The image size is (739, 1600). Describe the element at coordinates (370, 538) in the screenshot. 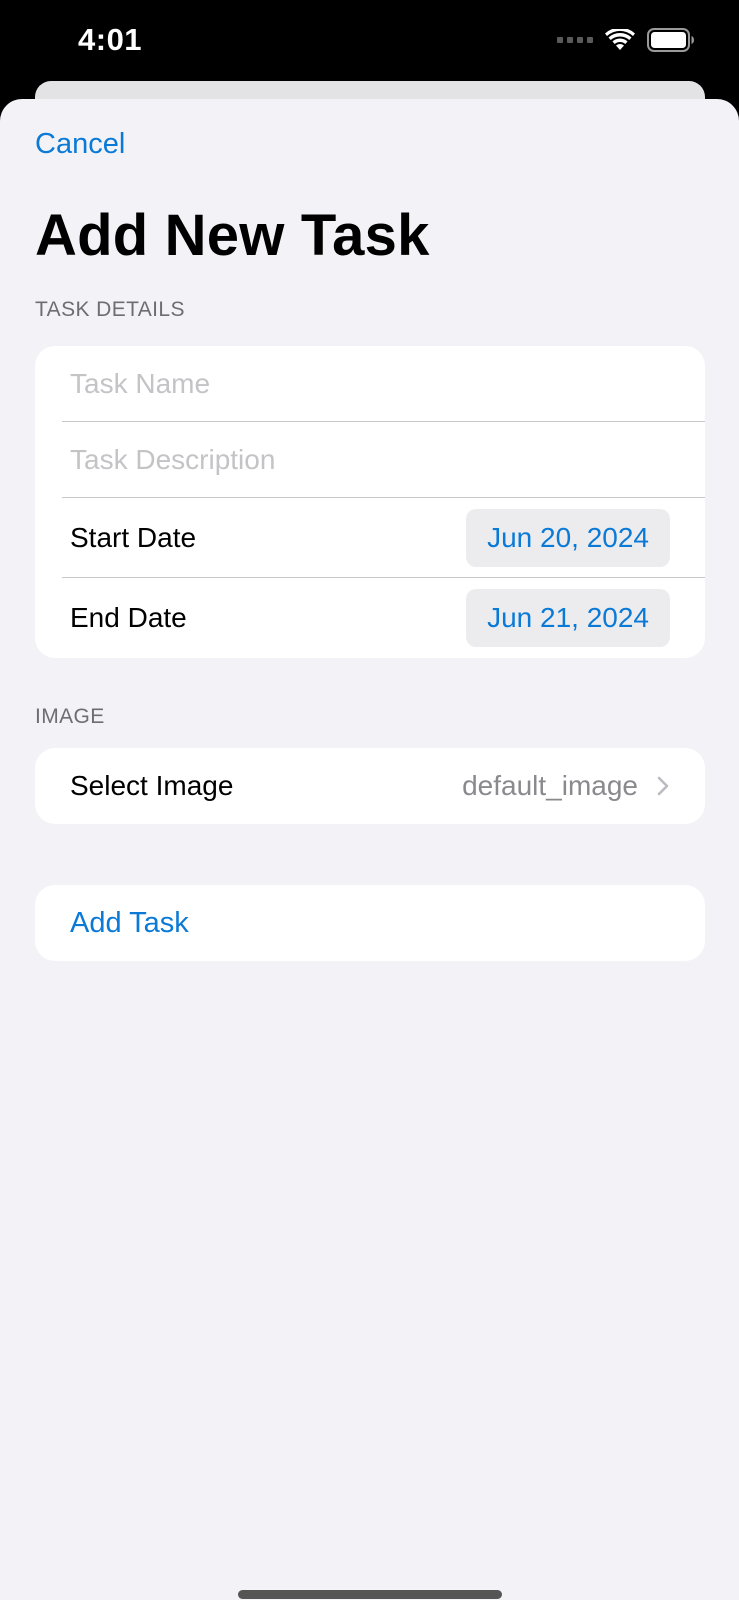

I see `start-date-row: Start Date Jun 20, 2024` at that location.